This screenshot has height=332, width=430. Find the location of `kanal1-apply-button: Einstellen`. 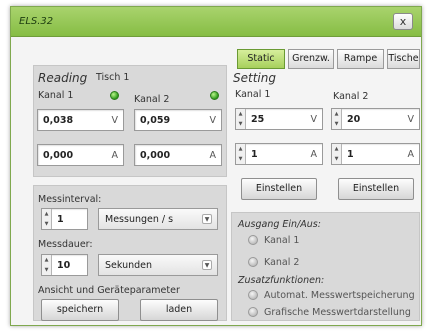

kanal1-apply-button: Einstellen is located at coordinates (279, 189).